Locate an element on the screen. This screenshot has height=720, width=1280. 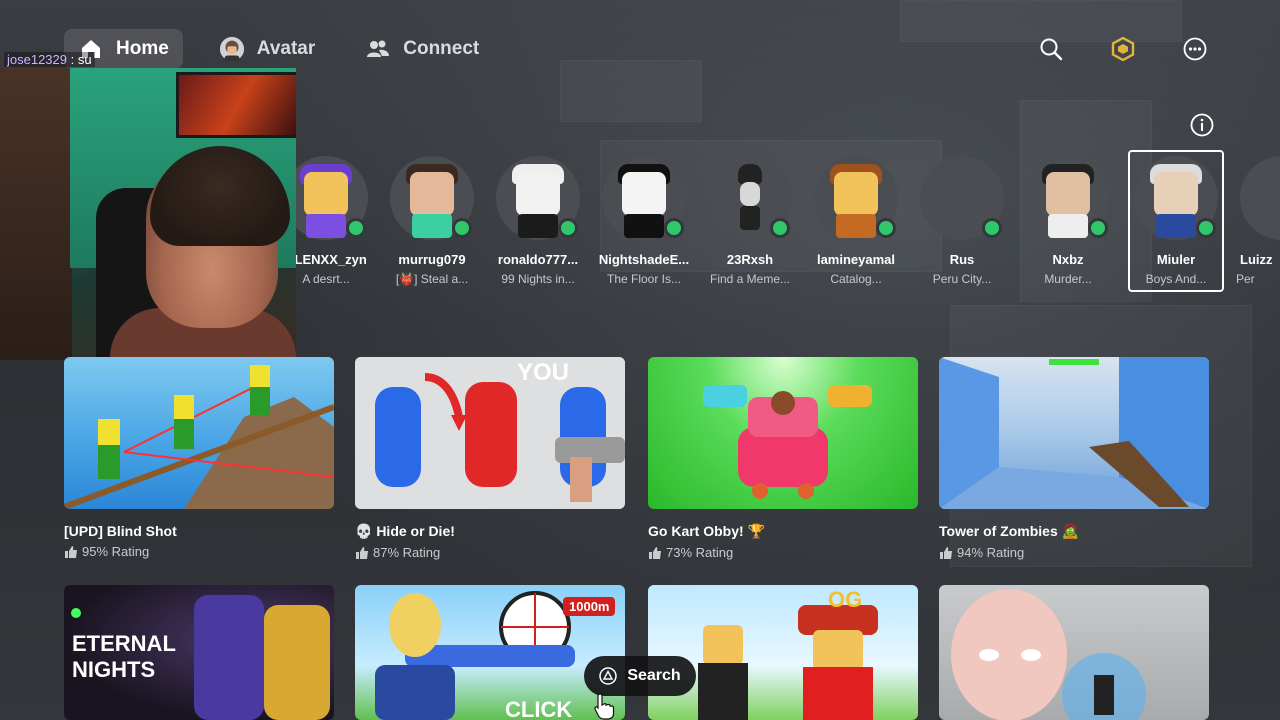
top-right-actions is located at coordinates (1102, 49).